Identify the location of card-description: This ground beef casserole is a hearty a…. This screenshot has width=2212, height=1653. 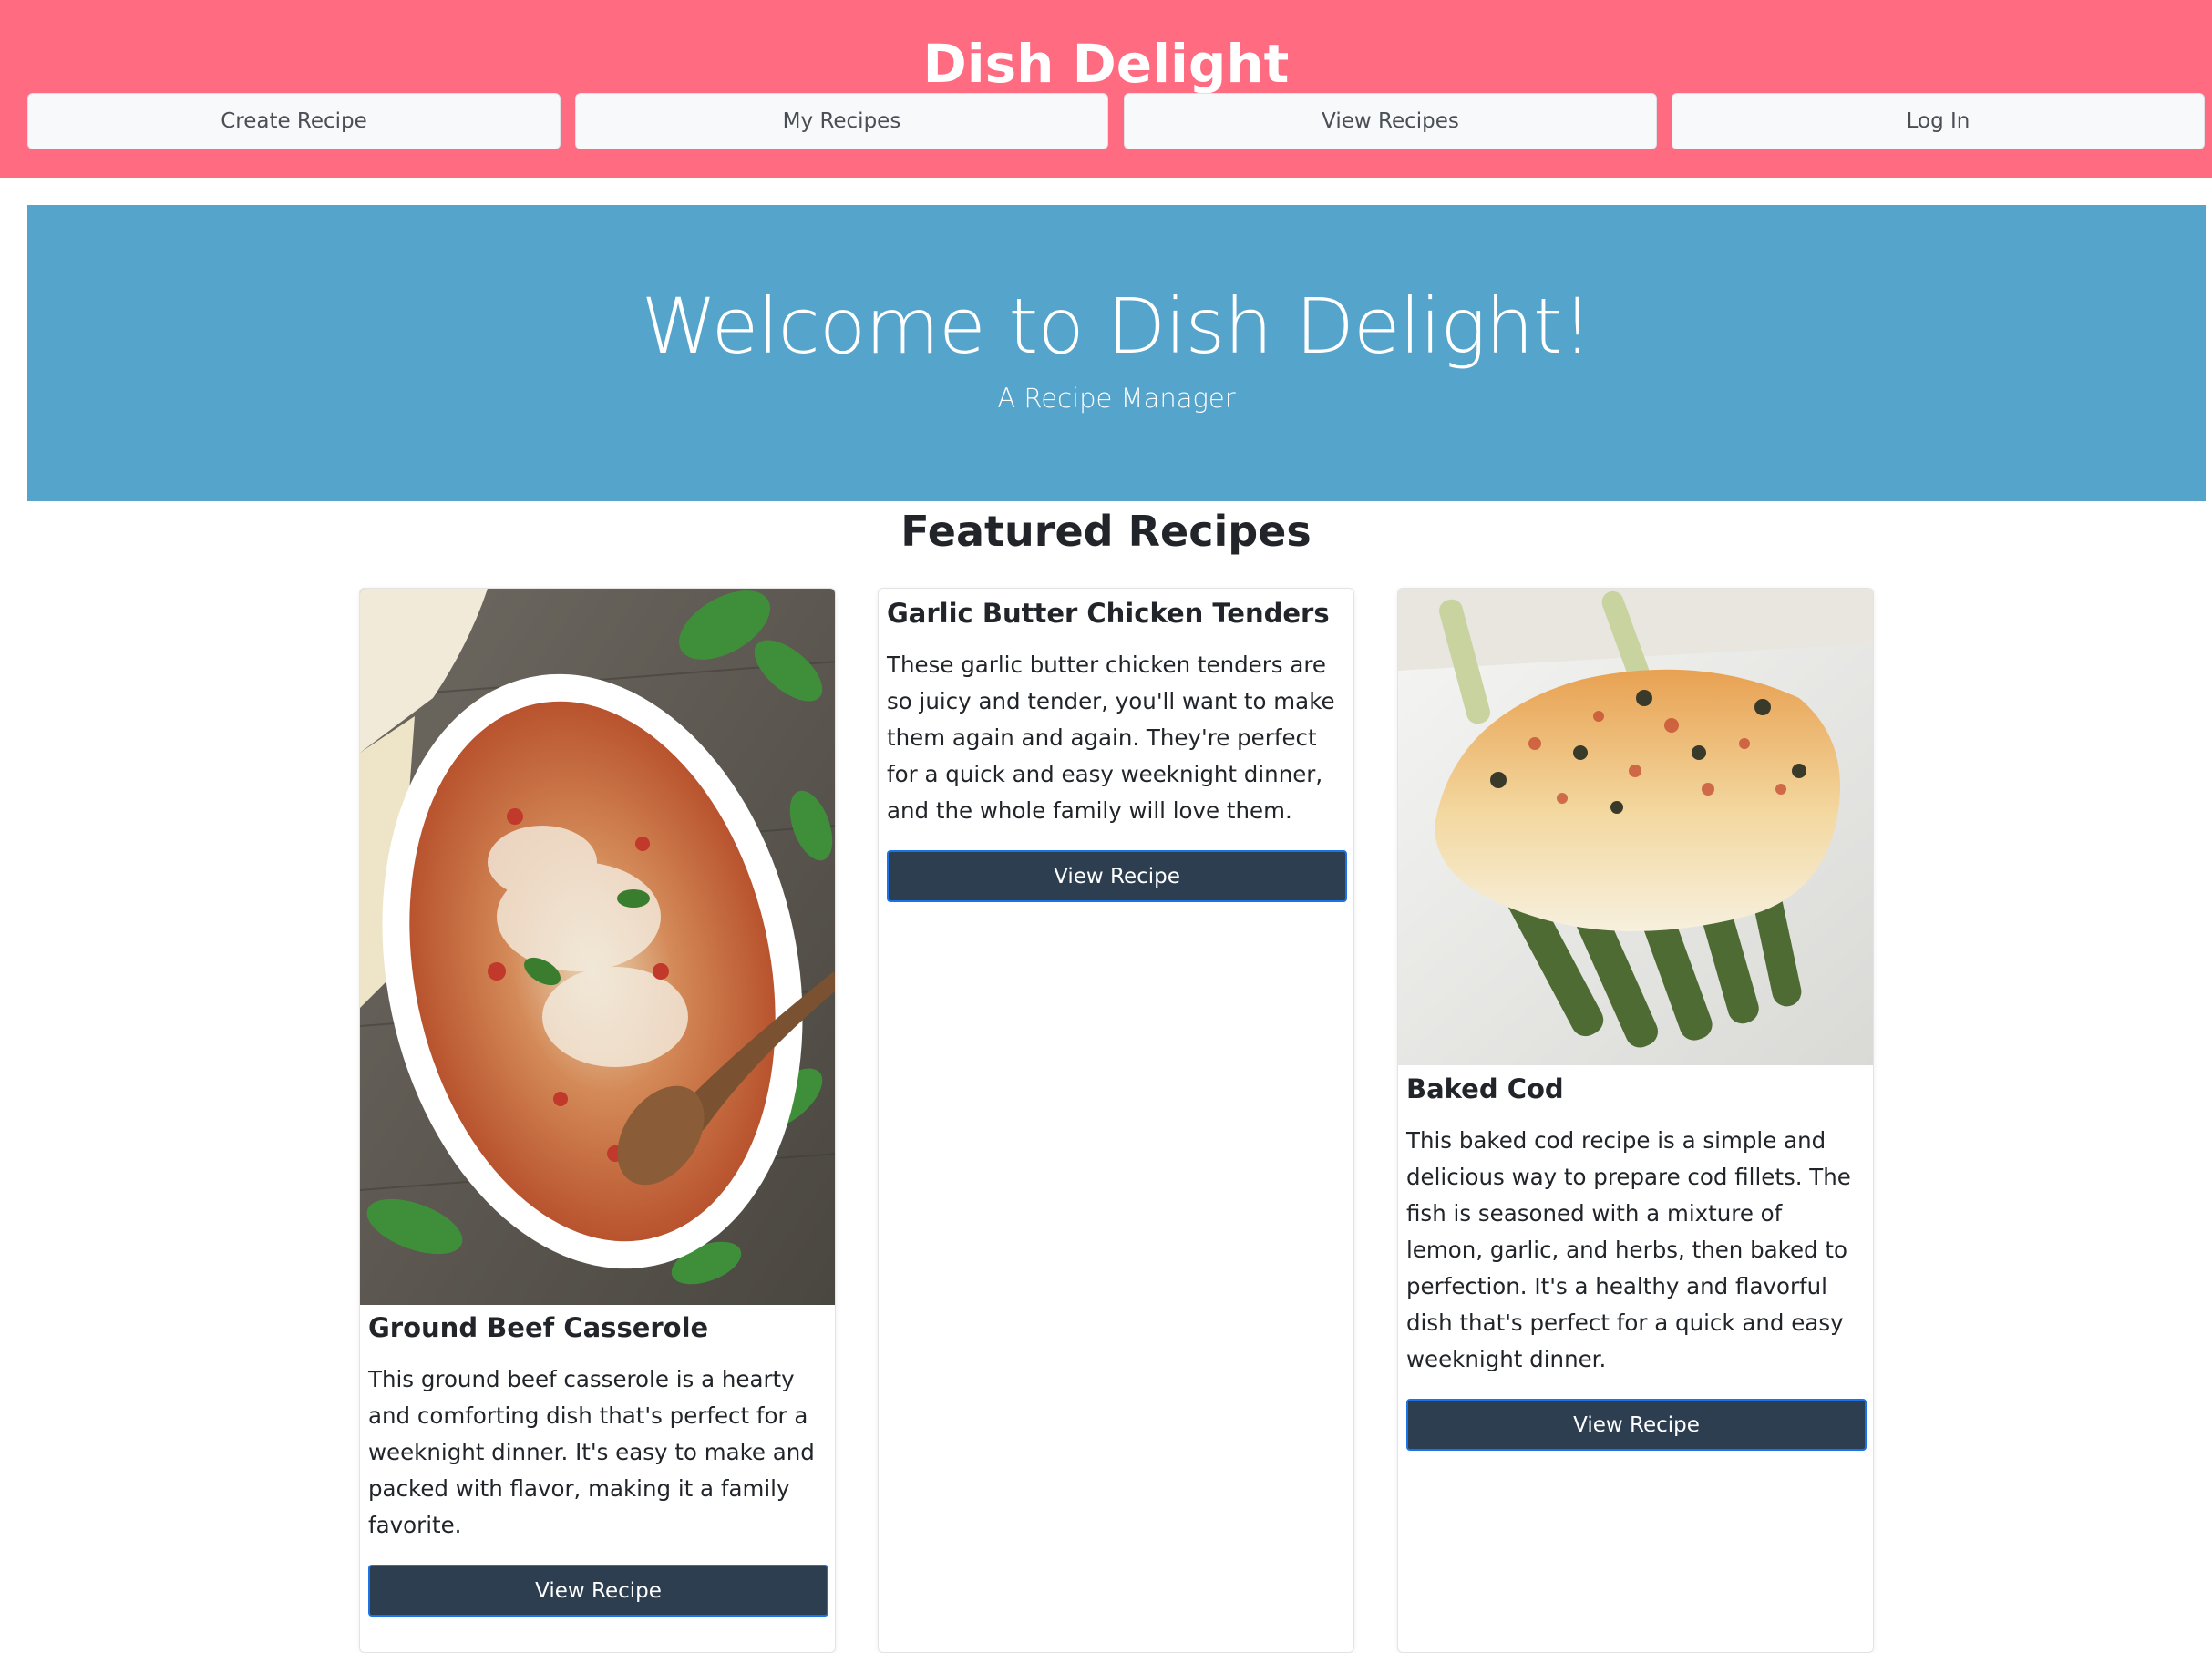
(591, 1452).